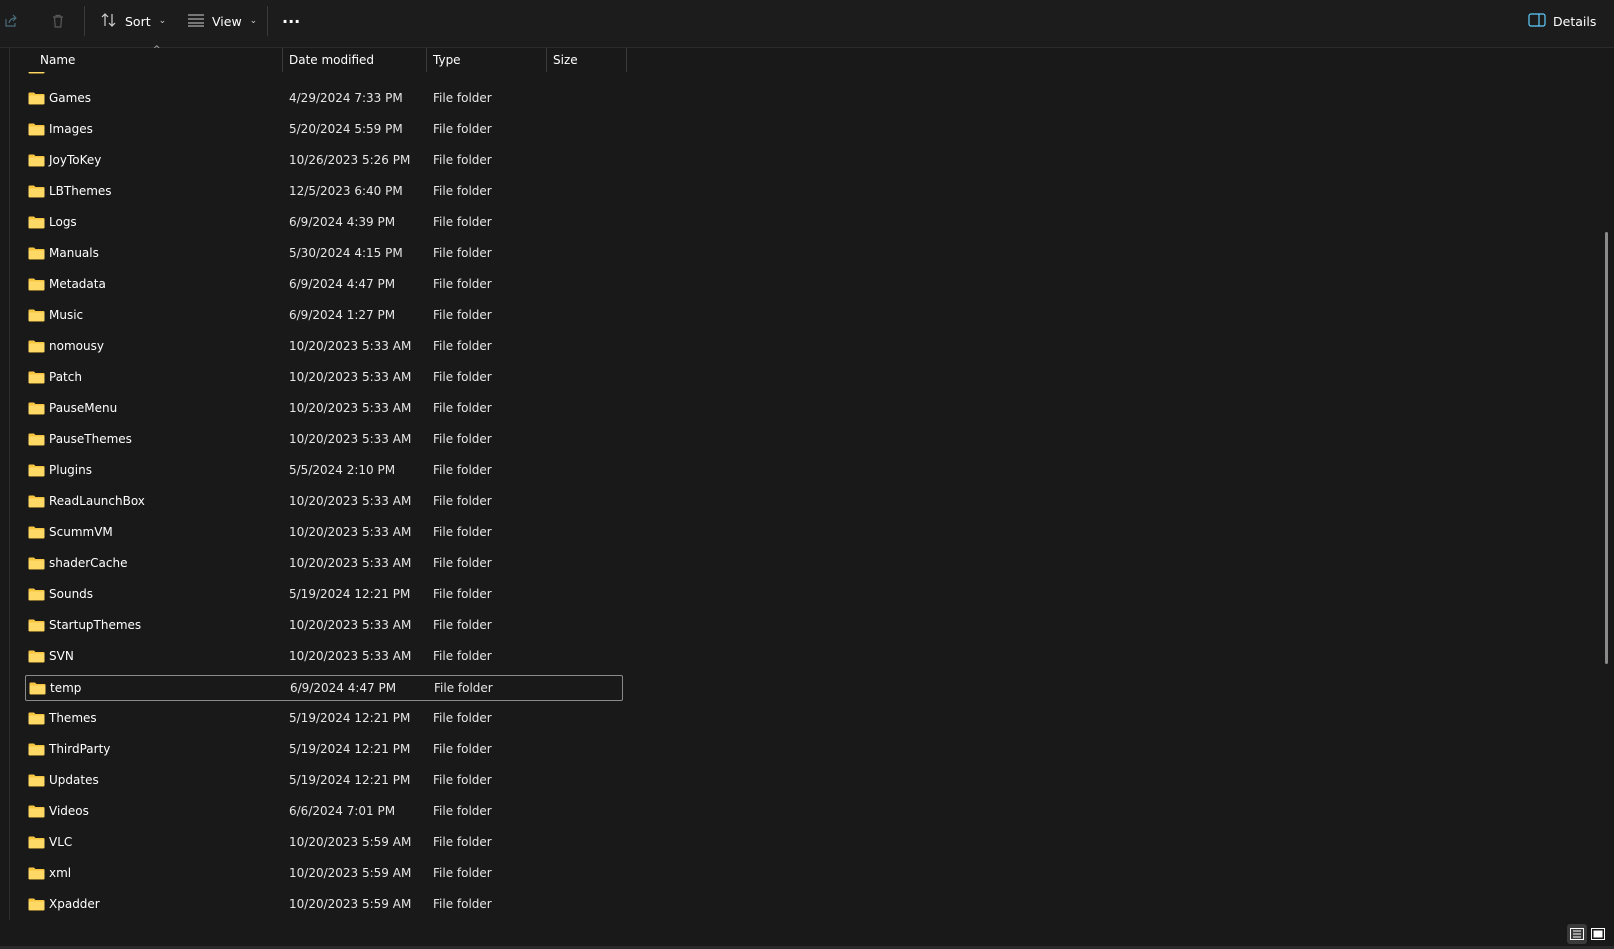 Image resolution: width=1614 pixels, height=949 pixels. Describe the element at coordinates (324, 130) in the screenshot. I see `list-item: Images 5/20/2024 5:59 PM File folder` at that location.